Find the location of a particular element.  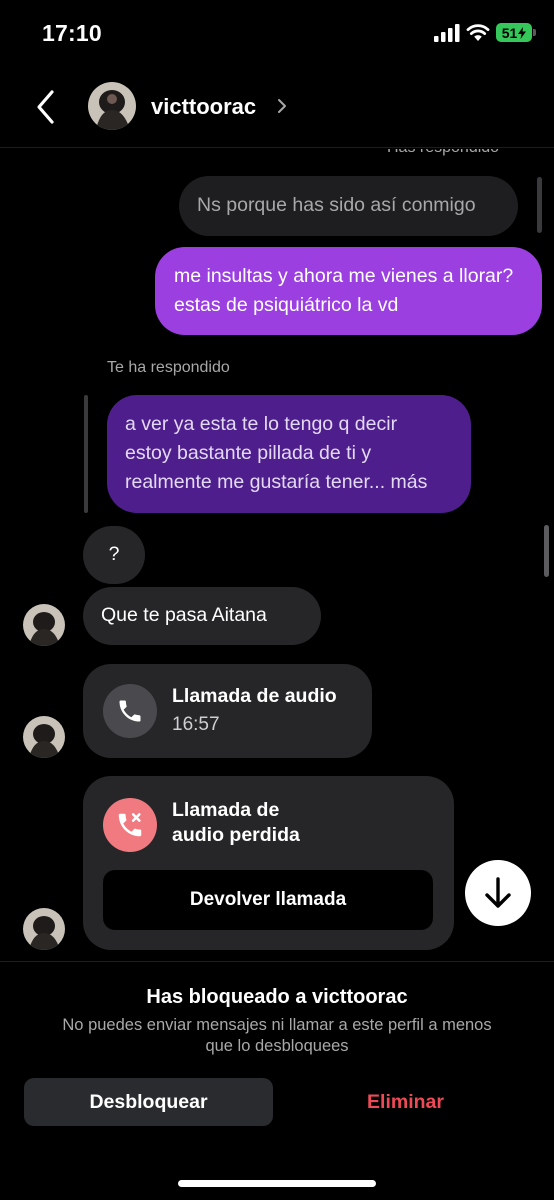

phone-icon-circle is located at coordinates (130, 711).